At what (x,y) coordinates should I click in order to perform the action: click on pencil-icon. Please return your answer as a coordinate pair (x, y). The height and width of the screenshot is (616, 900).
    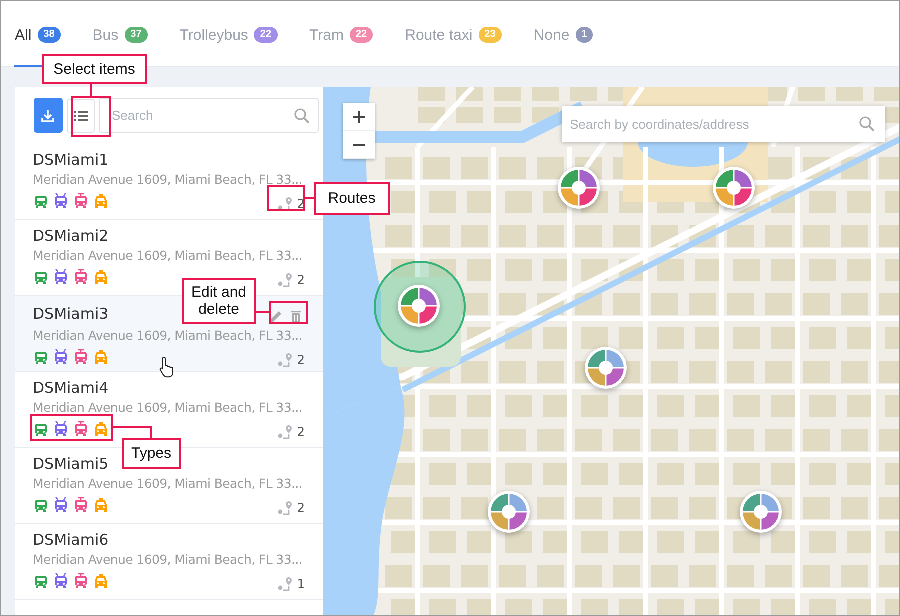
    Looking at the image, I should click on (276, 317).